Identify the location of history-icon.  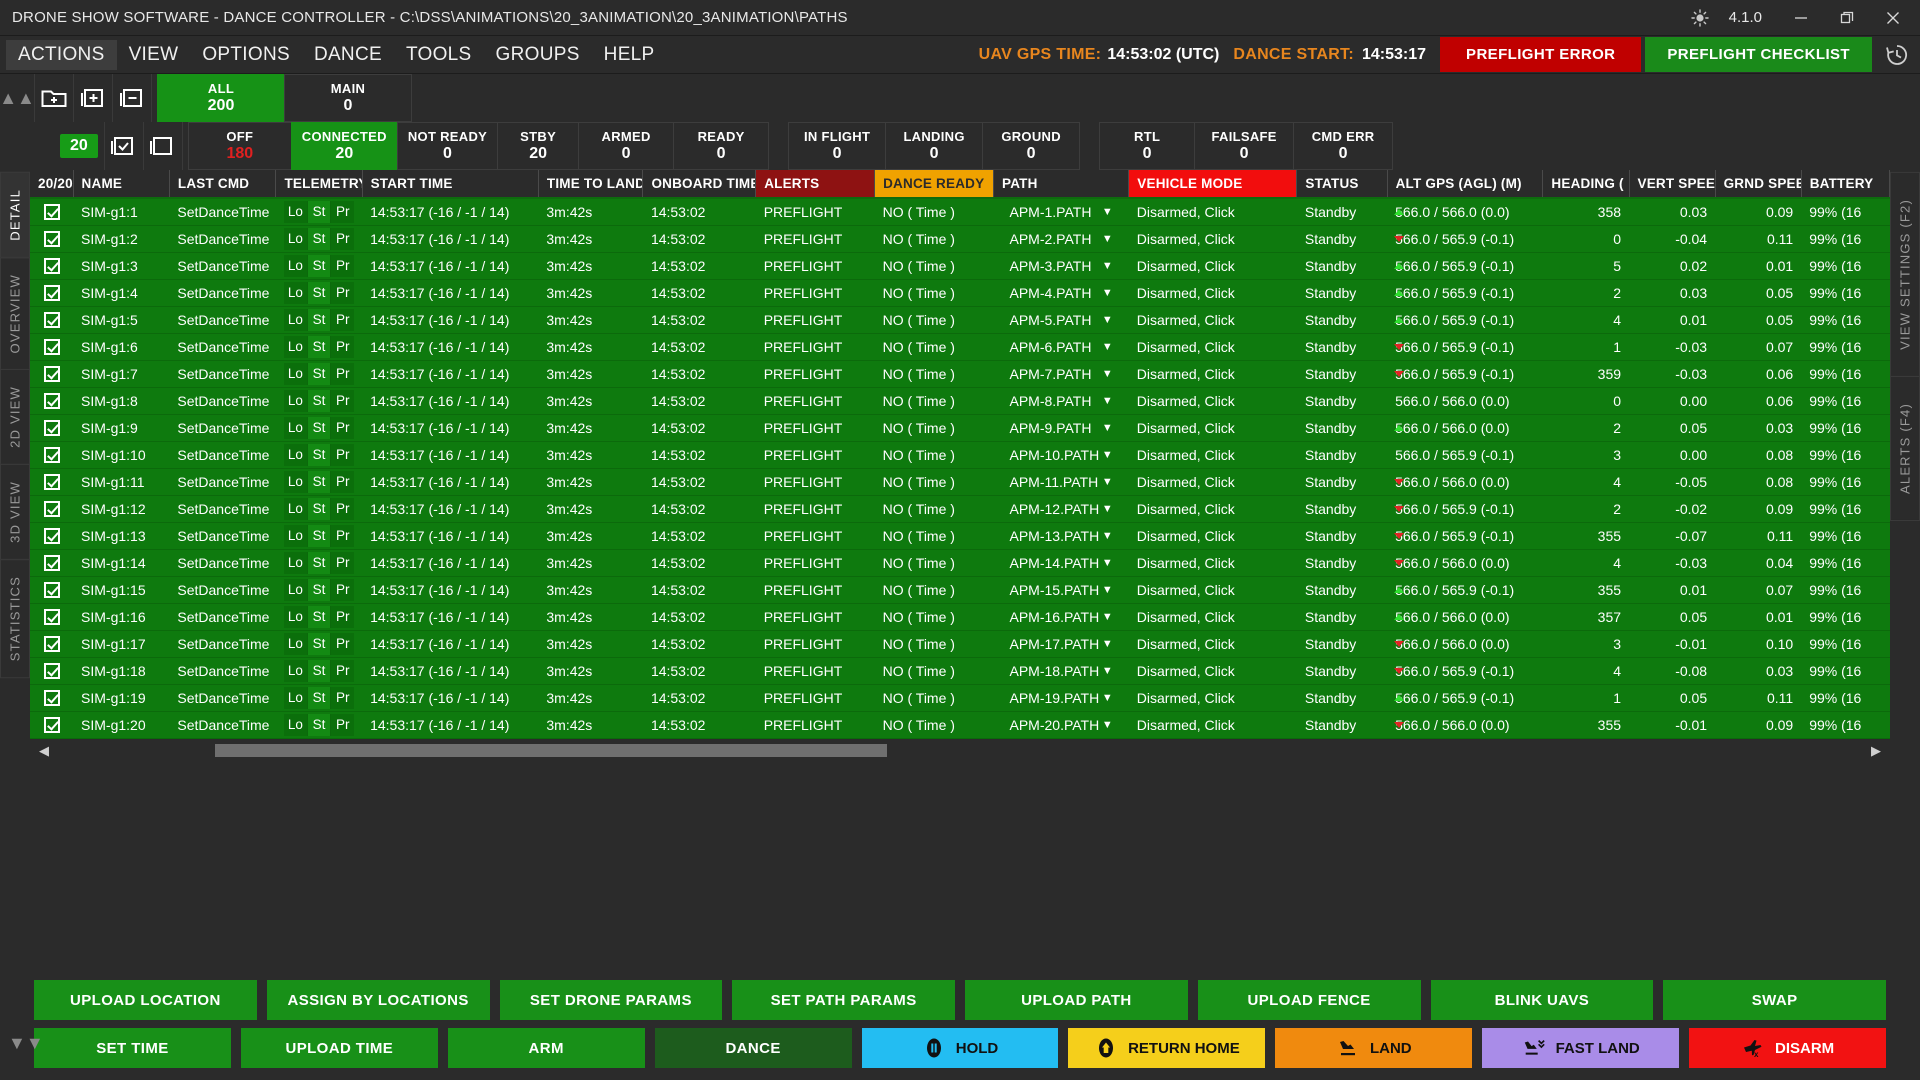
(1897, 55).